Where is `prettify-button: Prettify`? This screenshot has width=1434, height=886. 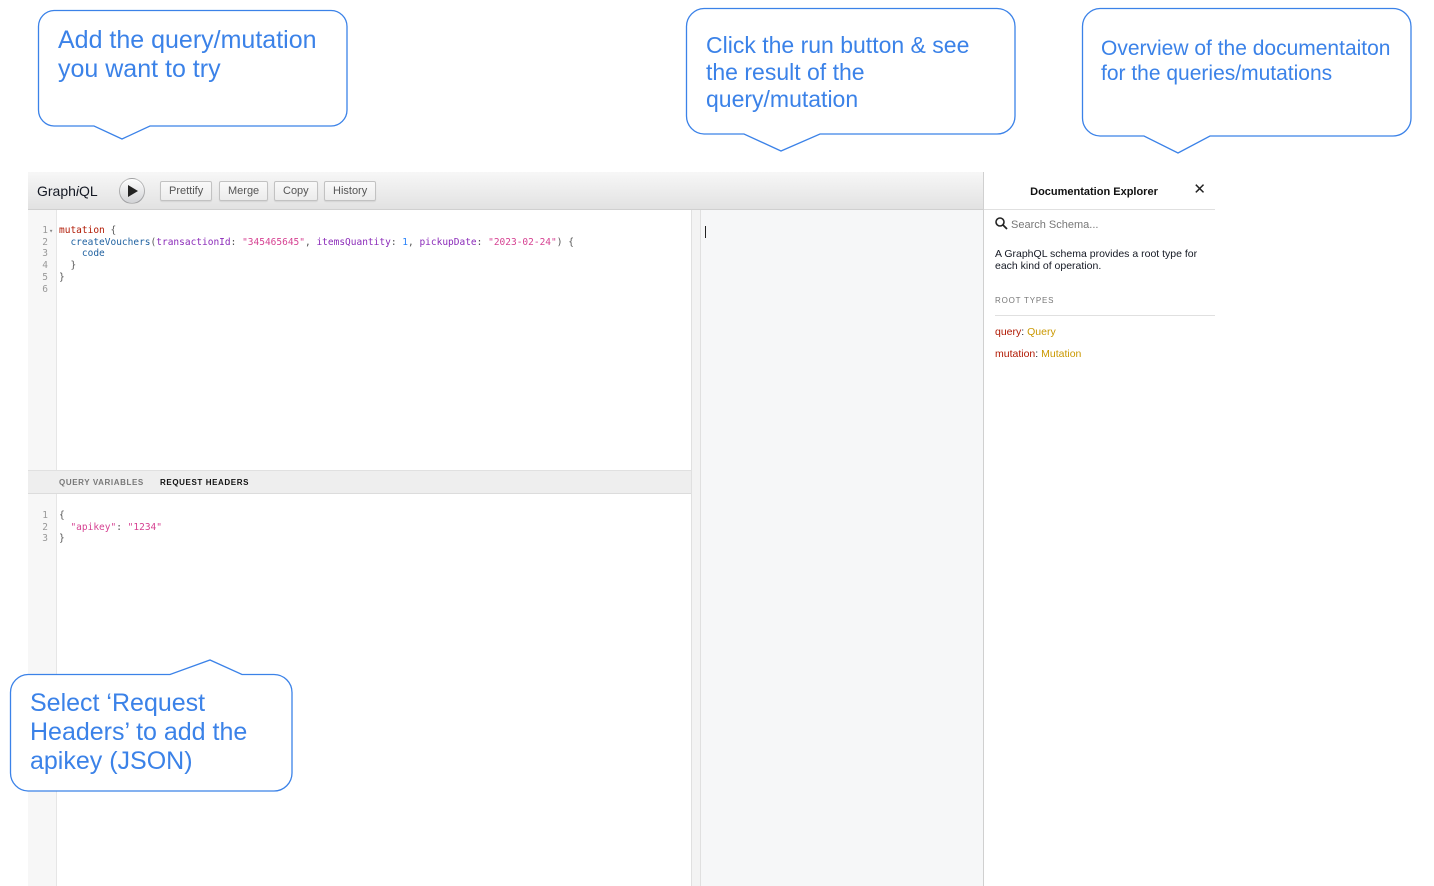 prettify-button: Prettify is located at coordinates (186, 191).